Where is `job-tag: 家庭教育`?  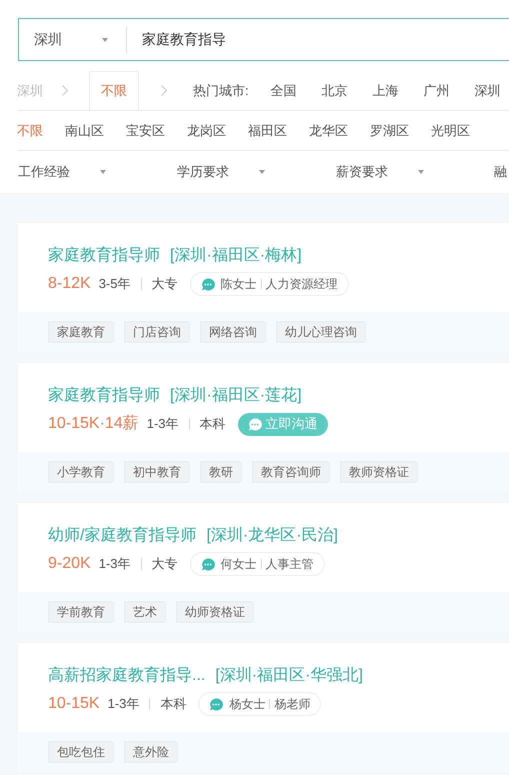
job-tag: 家庭教育 is located at coordinates (81, 332).